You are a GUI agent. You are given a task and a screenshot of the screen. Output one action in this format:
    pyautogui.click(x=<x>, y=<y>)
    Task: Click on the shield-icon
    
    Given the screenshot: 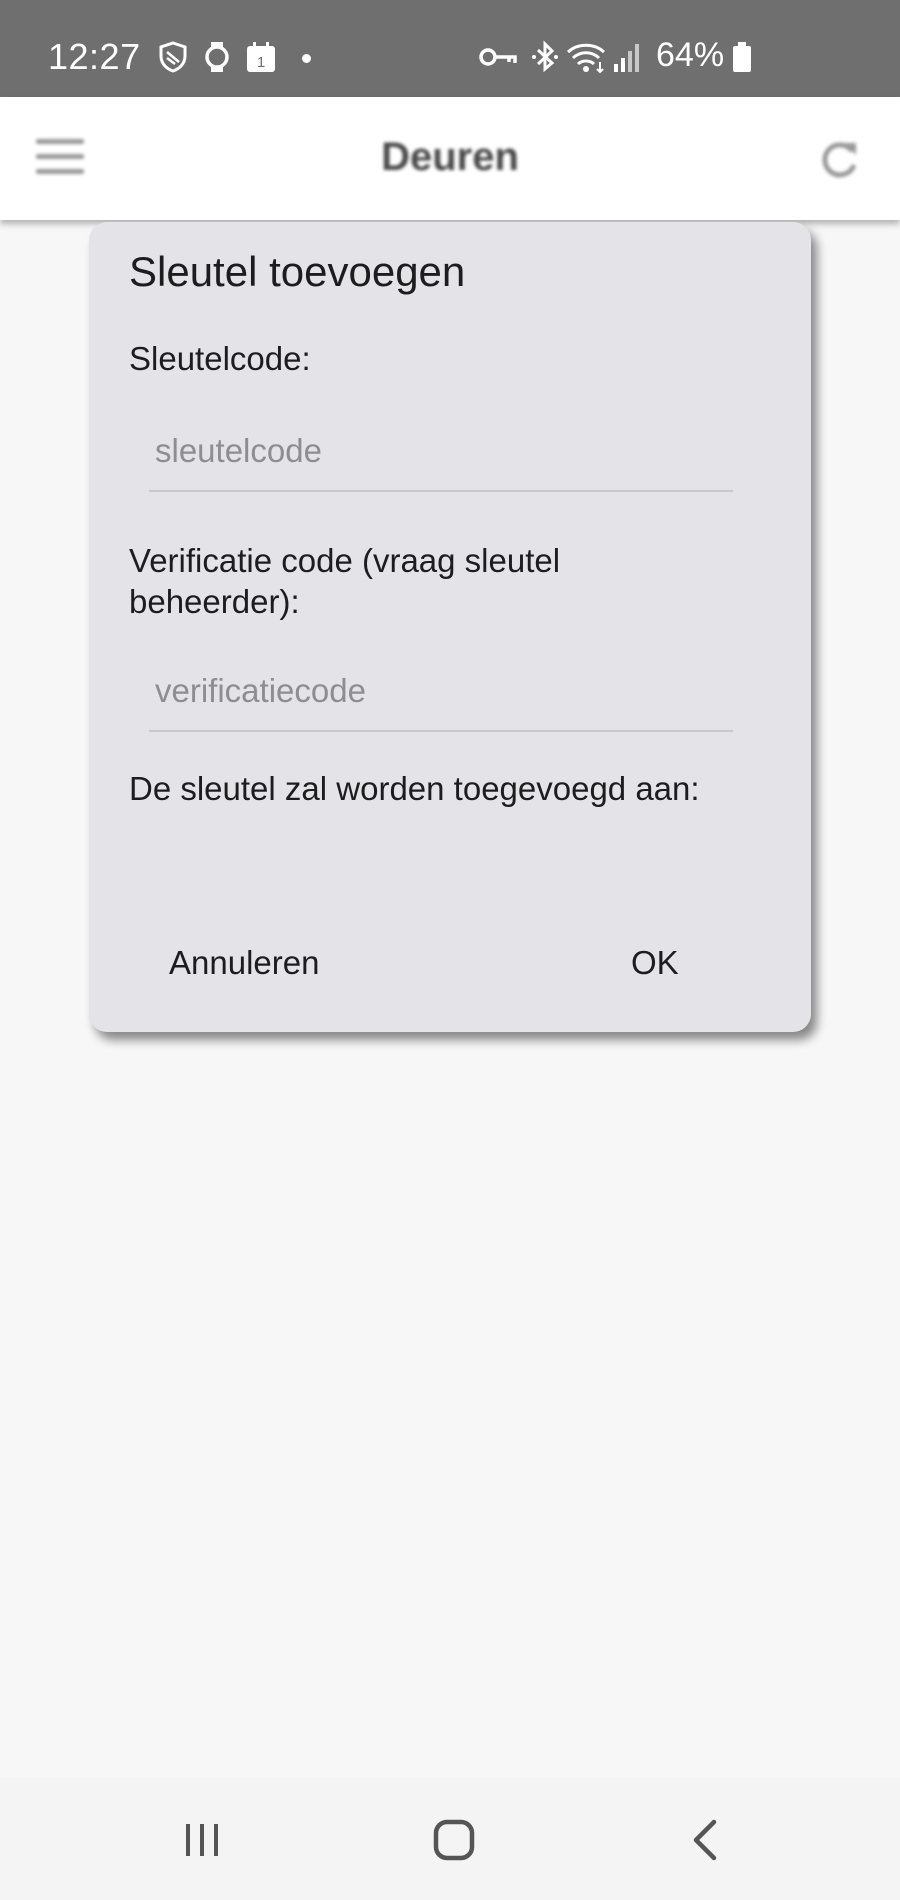 What is the action you would take?
    pyautogui.click(x=173, y=57)
    